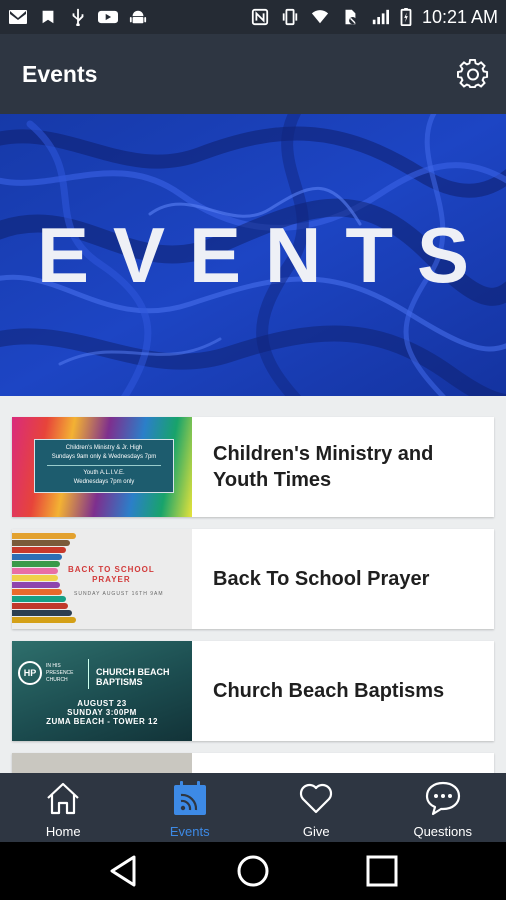  Describe the element at coordinates (189, 798) in the screenshot. I see `calendar-icon` at that location.